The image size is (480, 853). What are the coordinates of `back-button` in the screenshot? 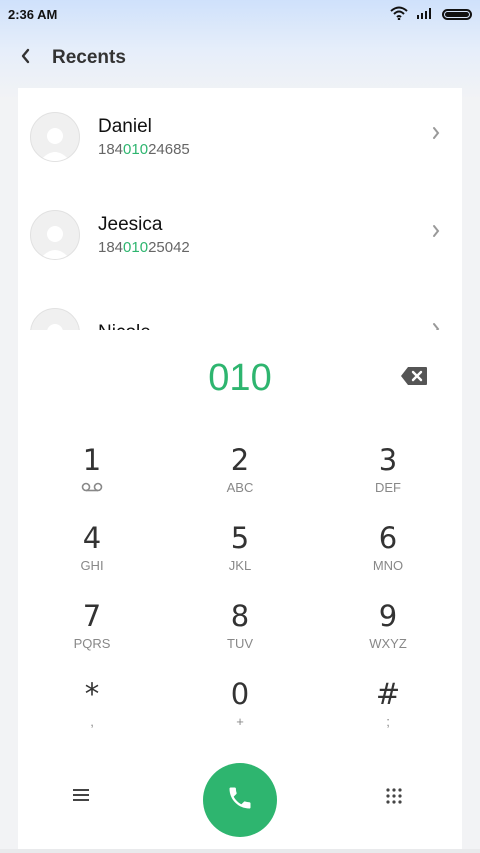 It's located at (26, 58).